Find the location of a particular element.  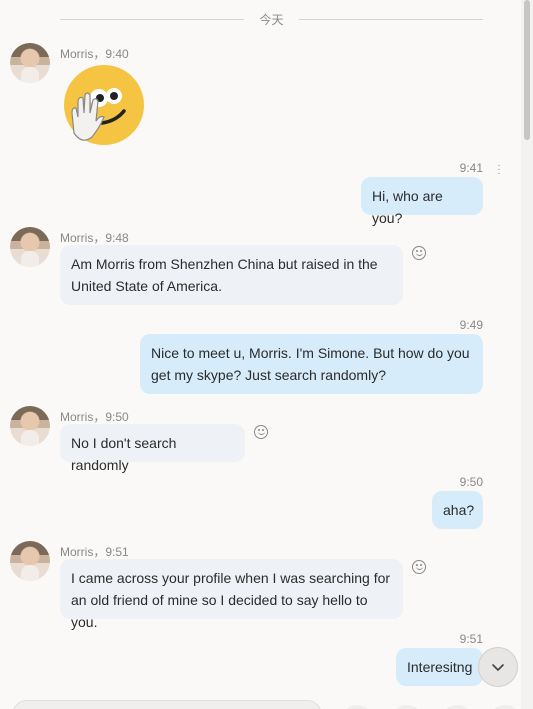

message-meta: Morris，9:48 is located at coordinates (94, 238).